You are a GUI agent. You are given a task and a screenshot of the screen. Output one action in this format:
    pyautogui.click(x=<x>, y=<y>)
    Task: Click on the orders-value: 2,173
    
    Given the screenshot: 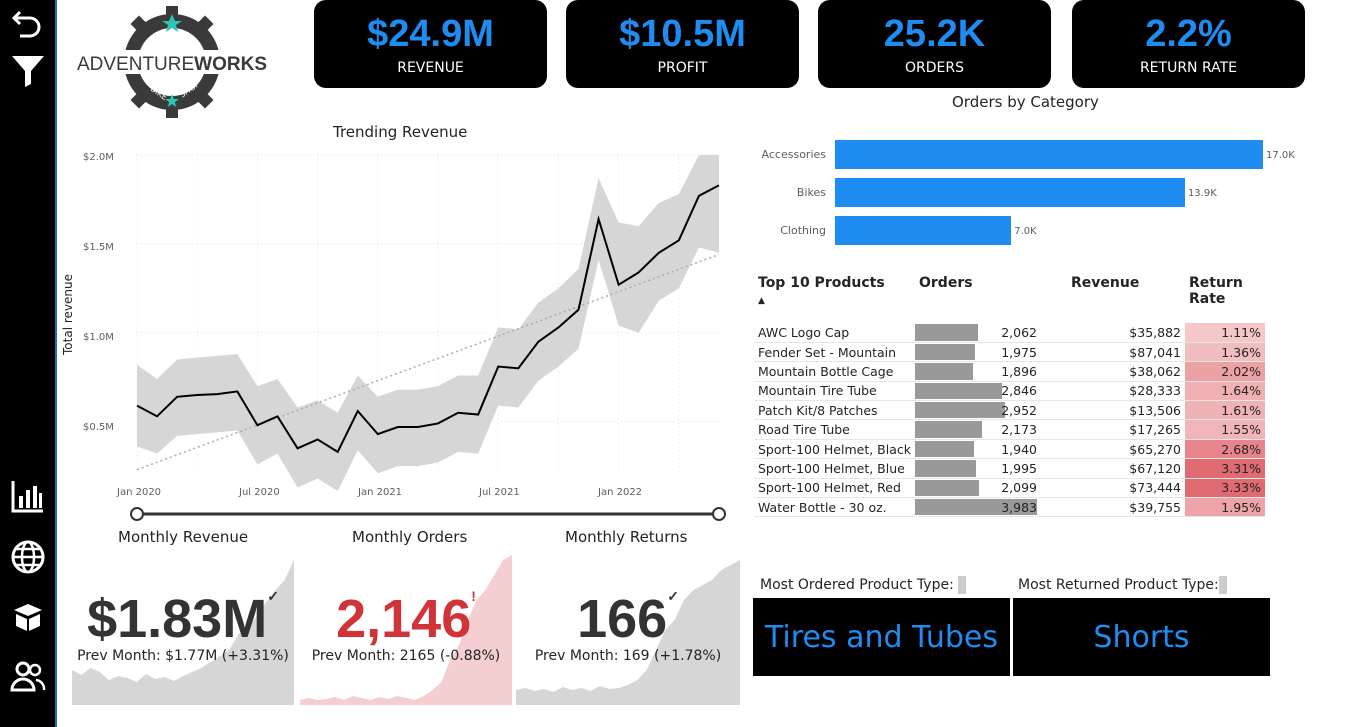 What is the action you would take?
    pyautogui.click(x=1019, y=430)
    